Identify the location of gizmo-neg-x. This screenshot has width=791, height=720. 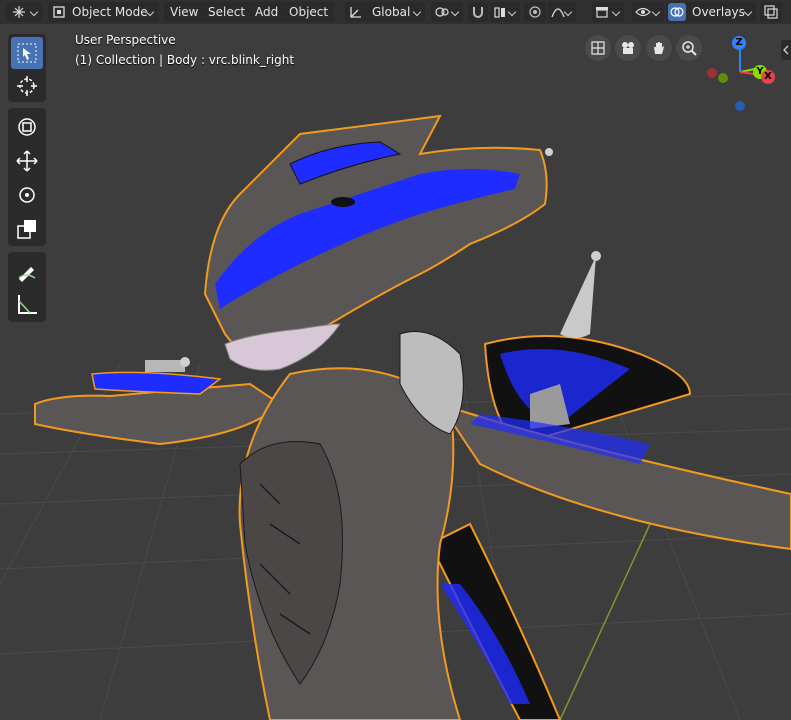
(712, 73).